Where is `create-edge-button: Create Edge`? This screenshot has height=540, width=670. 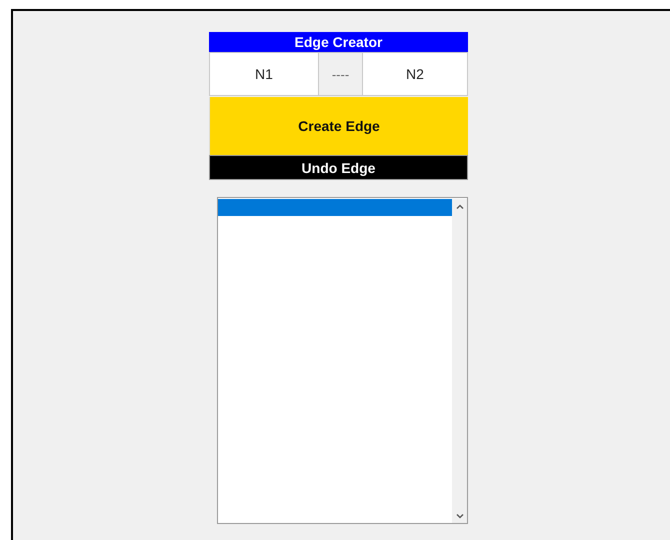
create-edge-button: Create Edge is located at coordinates (338, 126).